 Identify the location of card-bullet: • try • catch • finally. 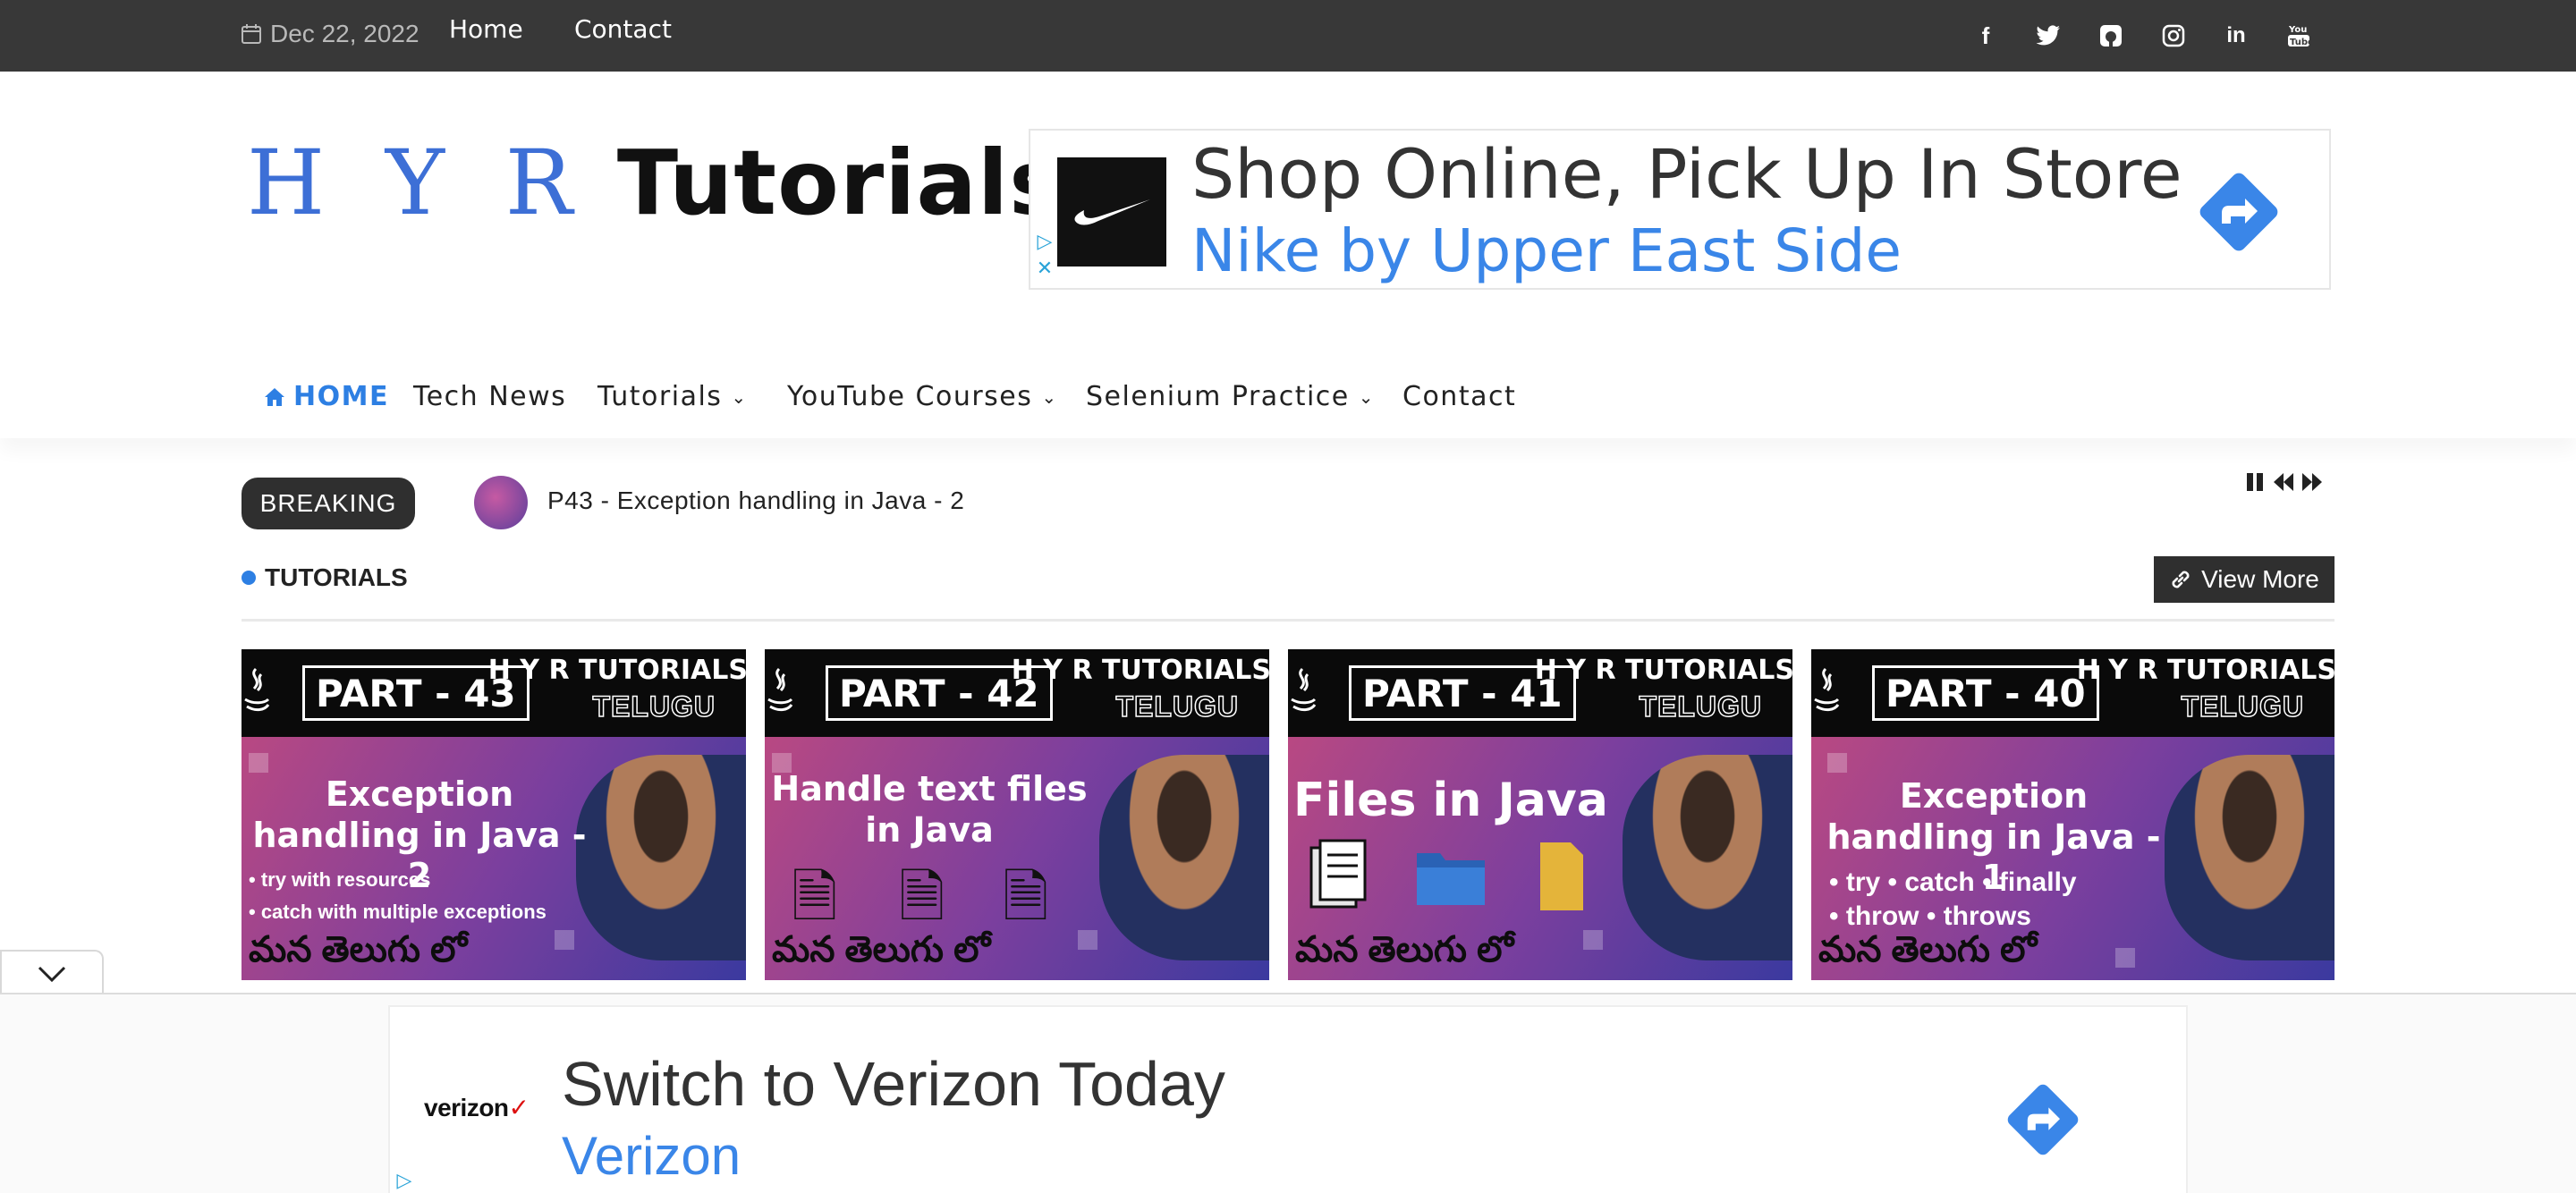
(1953, 882).